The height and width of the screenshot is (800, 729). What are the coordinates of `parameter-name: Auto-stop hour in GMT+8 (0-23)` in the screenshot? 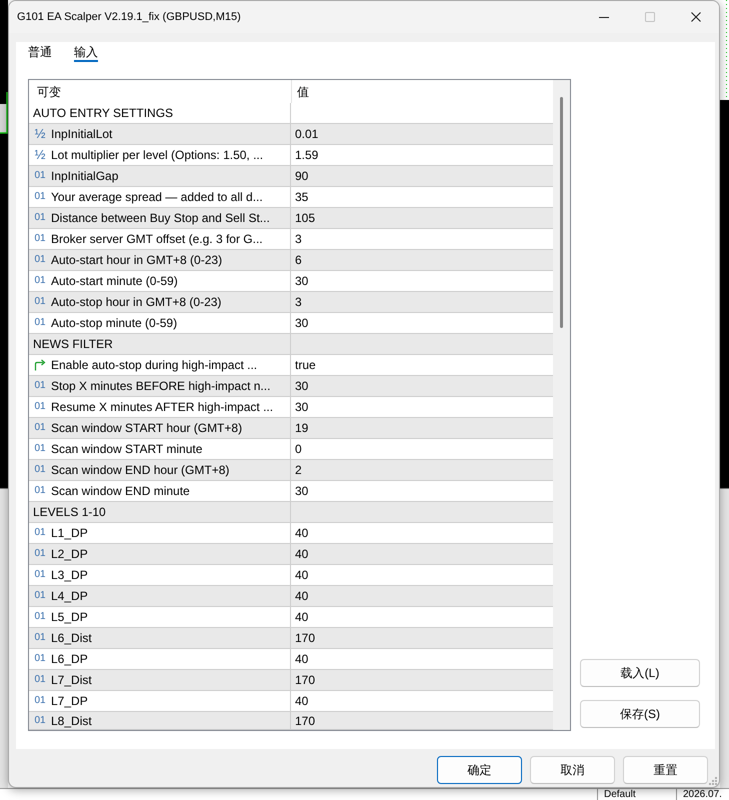 It's located at (136, 302).